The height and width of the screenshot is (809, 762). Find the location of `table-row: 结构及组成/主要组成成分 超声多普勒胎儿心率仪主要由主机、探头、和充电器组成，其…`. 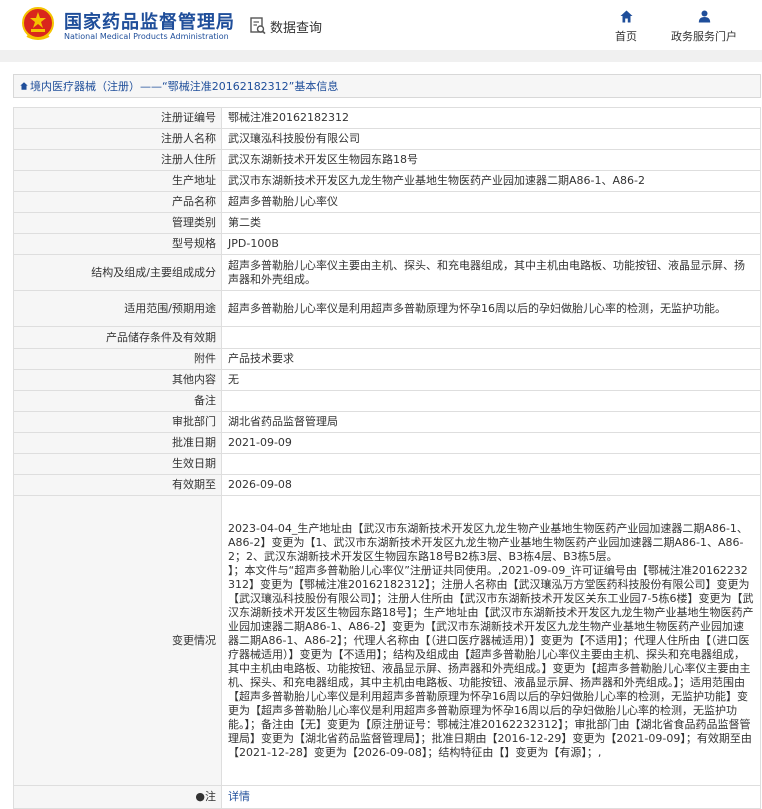

table-row: 结构及组成/主要组成成分 超声多普勒胎儿心率仪主要由主机、探头、和充电器组成，其… is located at coordinates (387, 272).